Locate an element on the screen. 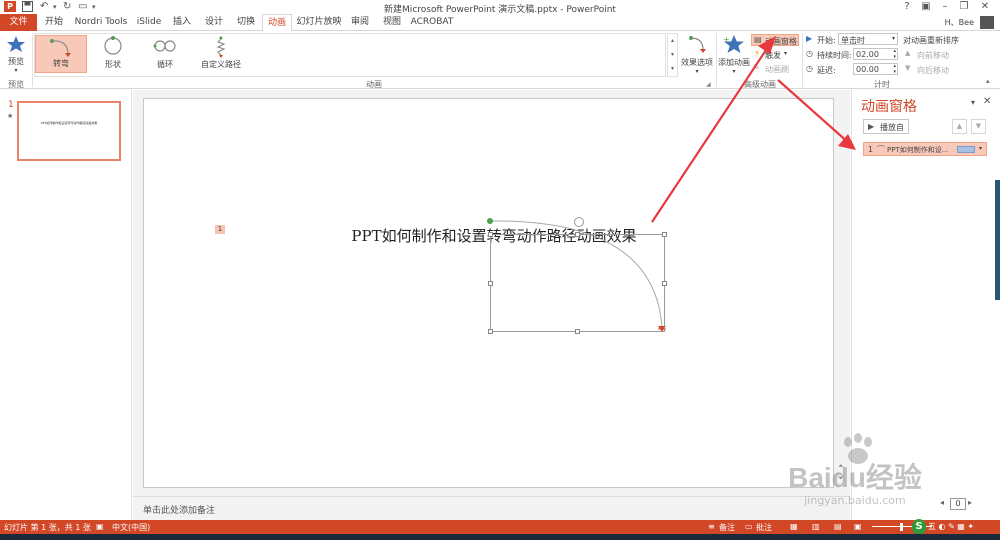 This screenshot has width=1000, height=540. tab-design: 设计 is located at coordinates (214, 22).